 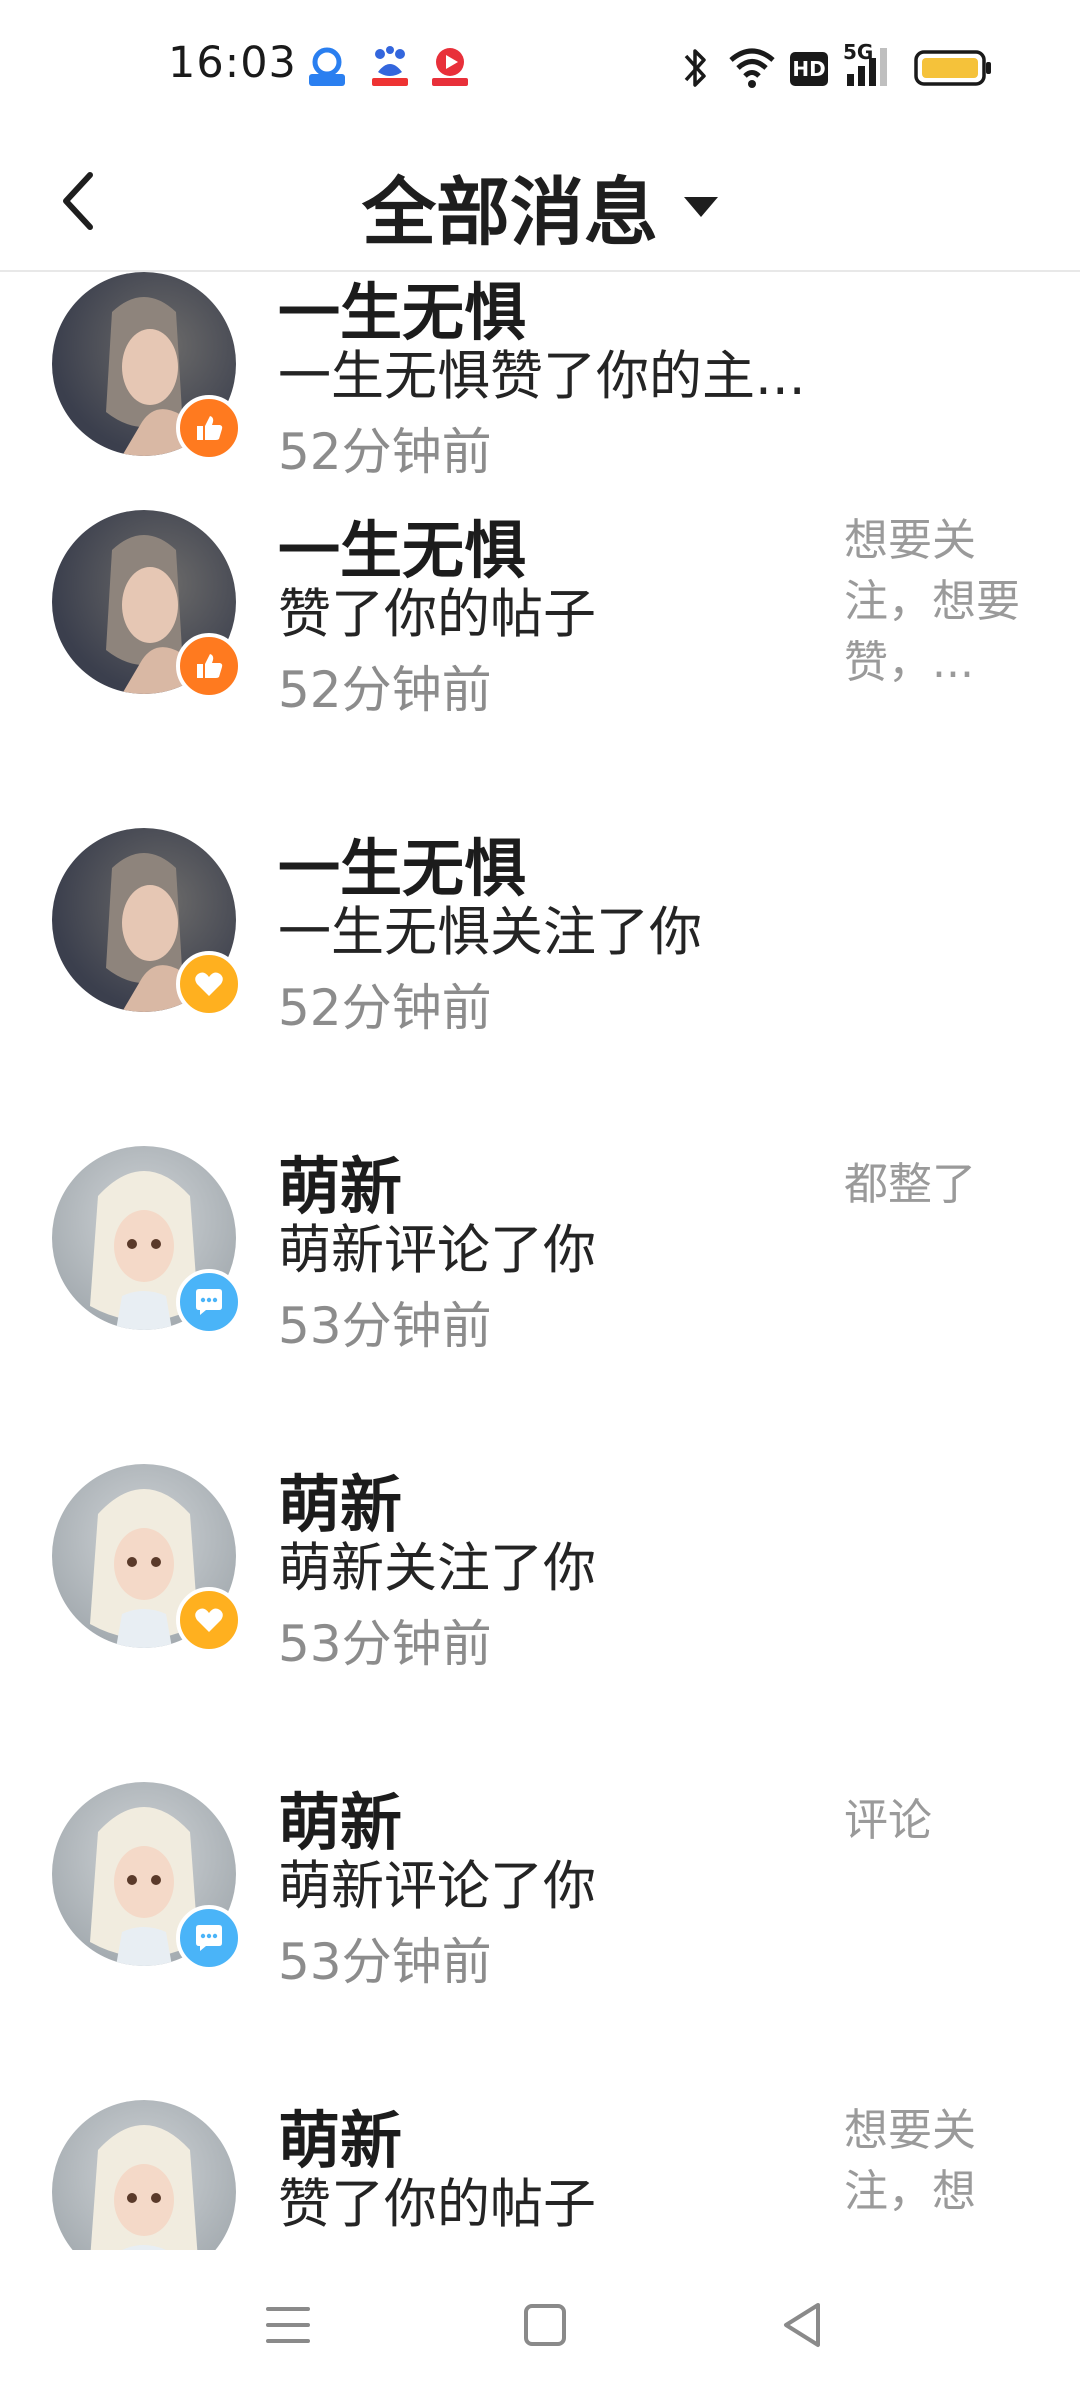 What do you see at coordinates (327, 66) in the screenshot?
I see `qq-browser-icon` at bounding box center [327, 66].